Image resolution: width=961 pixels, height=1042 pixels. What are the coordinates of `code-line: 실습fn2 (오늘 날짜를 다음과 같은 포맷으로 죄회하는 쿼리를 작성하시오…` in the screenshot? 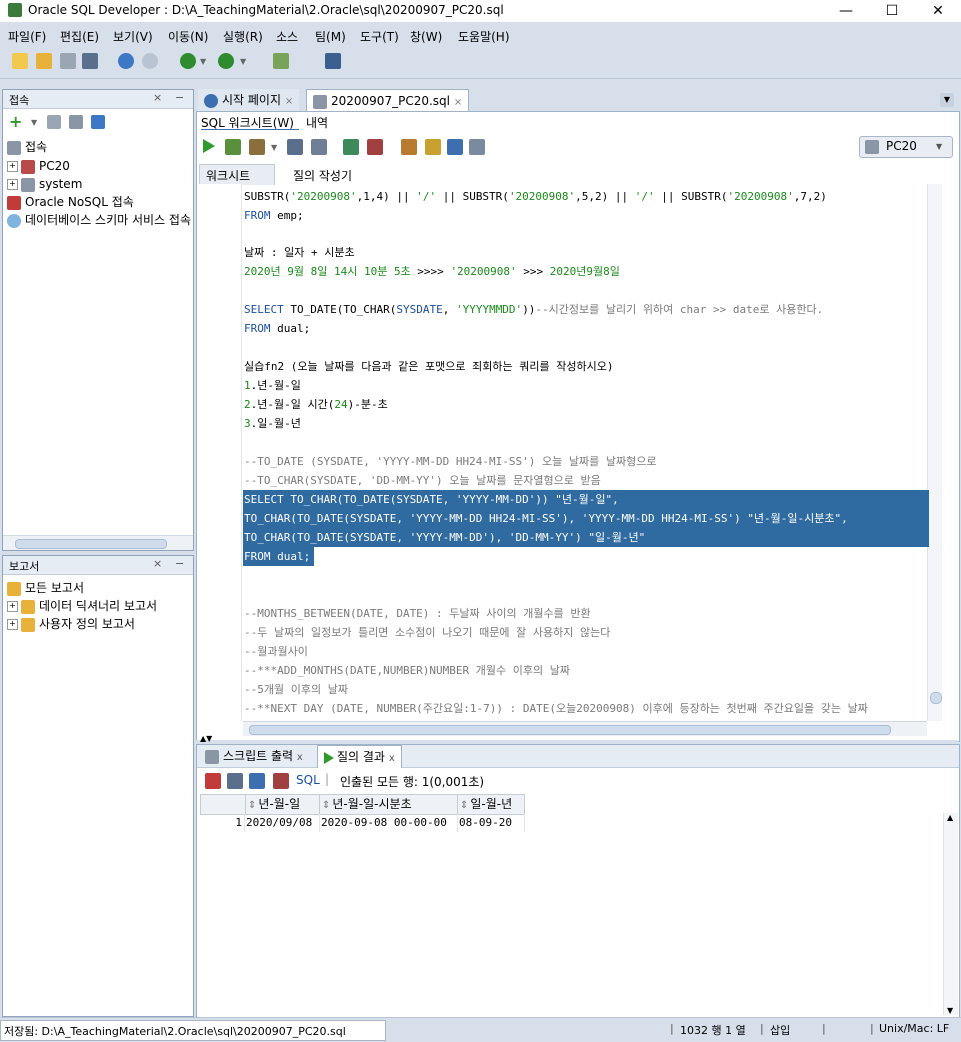 It's located at (429, 366).